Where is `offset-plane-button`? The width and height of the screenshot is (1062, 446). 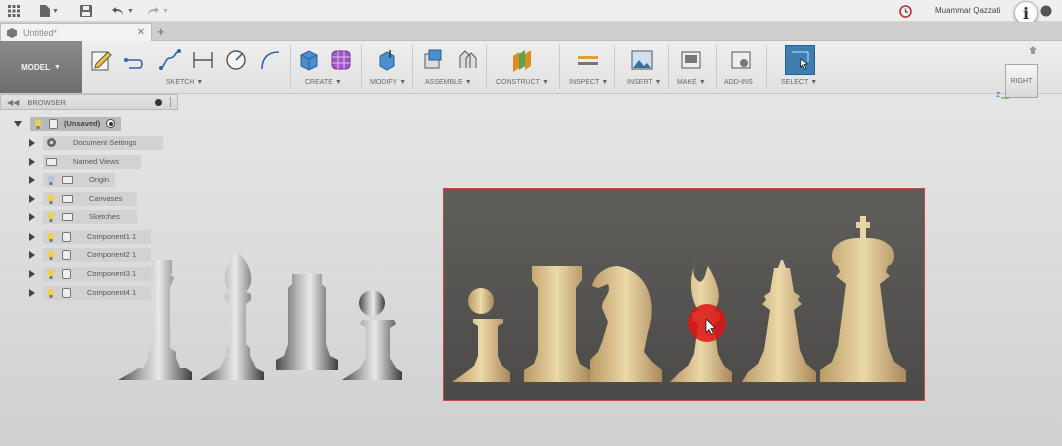
offset-plane-button is located at coordinates (522, 60).